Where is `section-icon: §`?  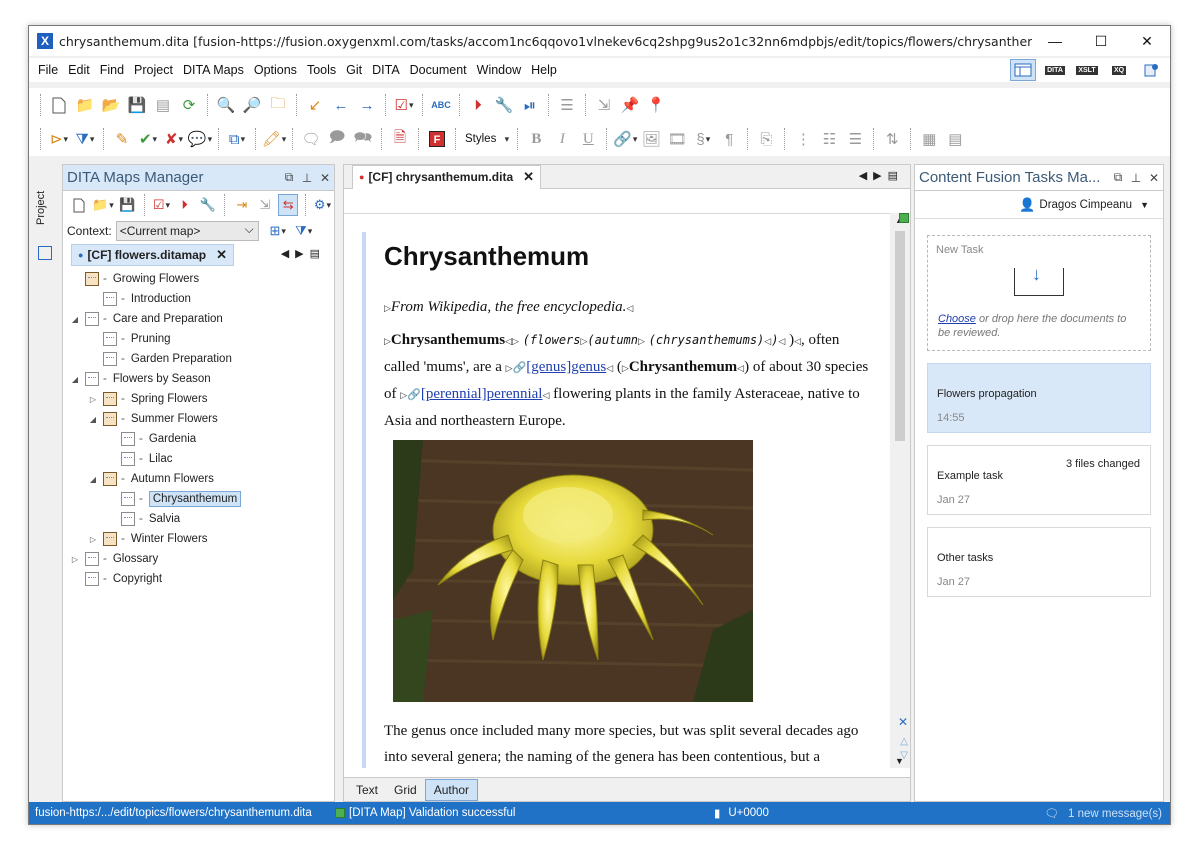 section-icon: § is located at coordinates (703, 139).